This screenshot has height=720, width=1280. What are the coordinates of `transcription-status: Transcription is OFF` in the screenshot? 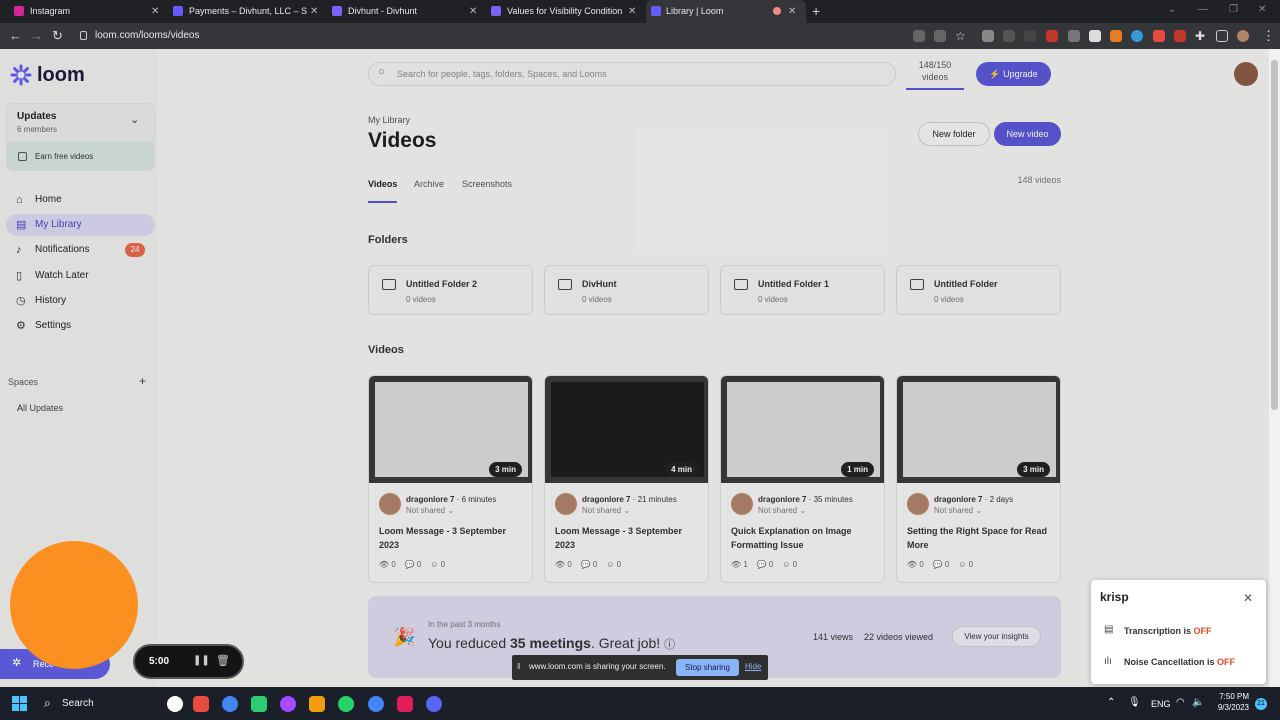 It's located at (1168, 631).